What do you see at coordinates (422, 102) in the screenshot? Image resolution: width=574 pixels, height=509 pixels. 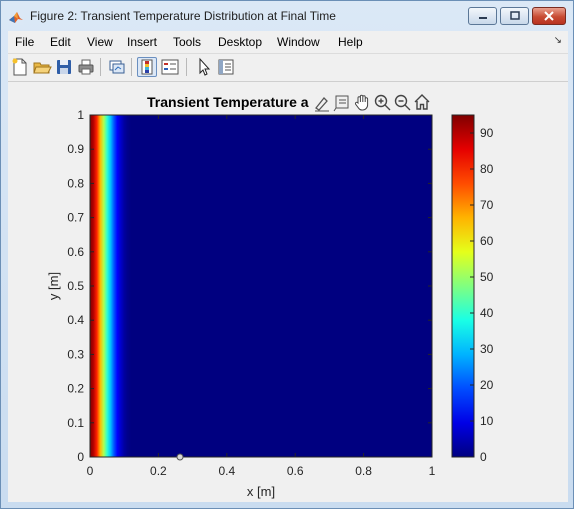 I see `home-icon` at bounding box center [422, 102].